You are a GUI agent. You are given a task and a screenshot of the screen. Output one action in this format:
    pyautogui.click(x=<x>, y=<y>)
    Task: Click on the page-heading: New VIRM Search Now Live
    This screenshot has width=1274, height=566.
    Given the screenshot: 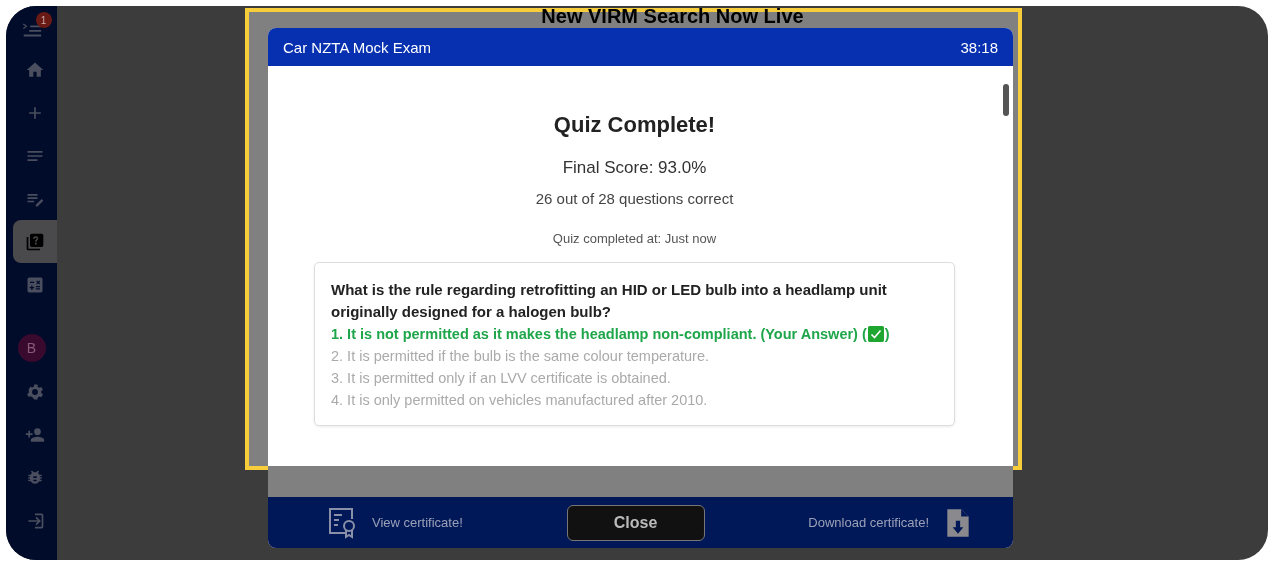 What is the action you would take?
    pyautogui.click(x=672, y=16)
    